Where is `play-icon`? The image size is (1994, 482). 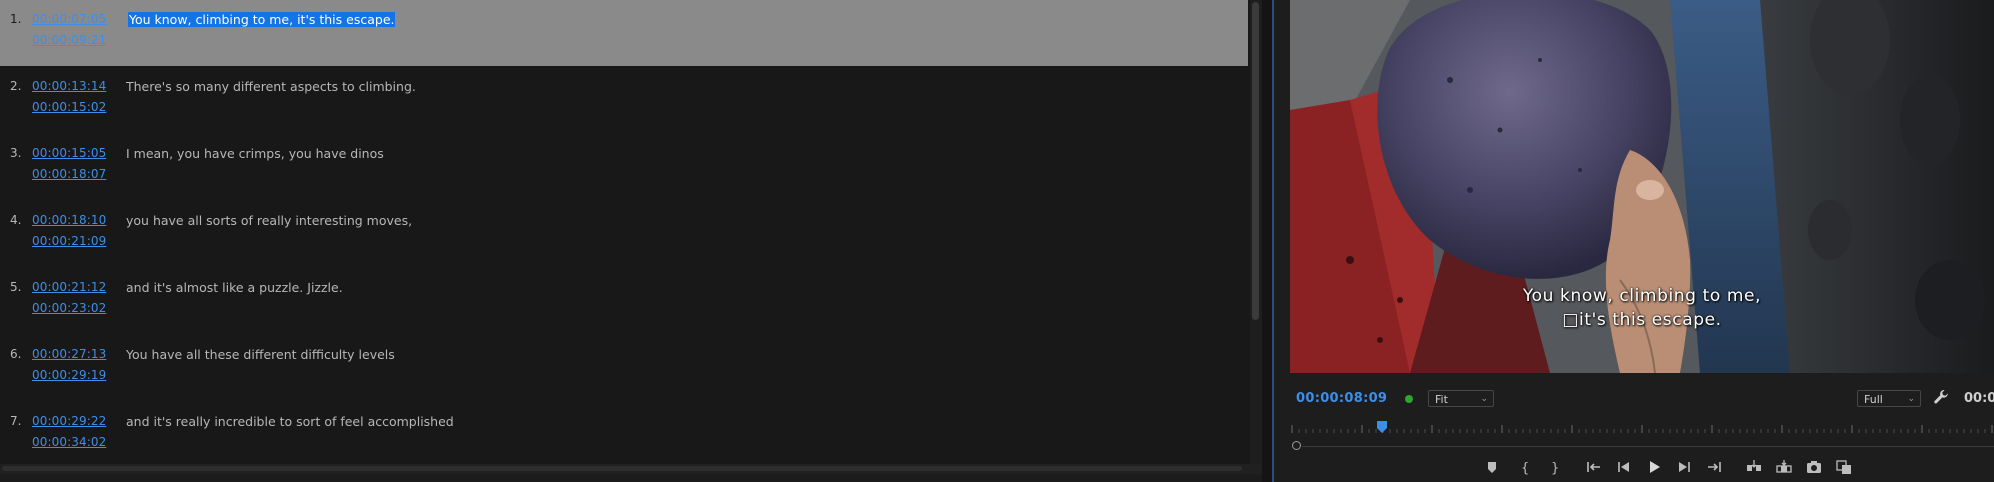
play-icon is located at coordinates (1655, 467).